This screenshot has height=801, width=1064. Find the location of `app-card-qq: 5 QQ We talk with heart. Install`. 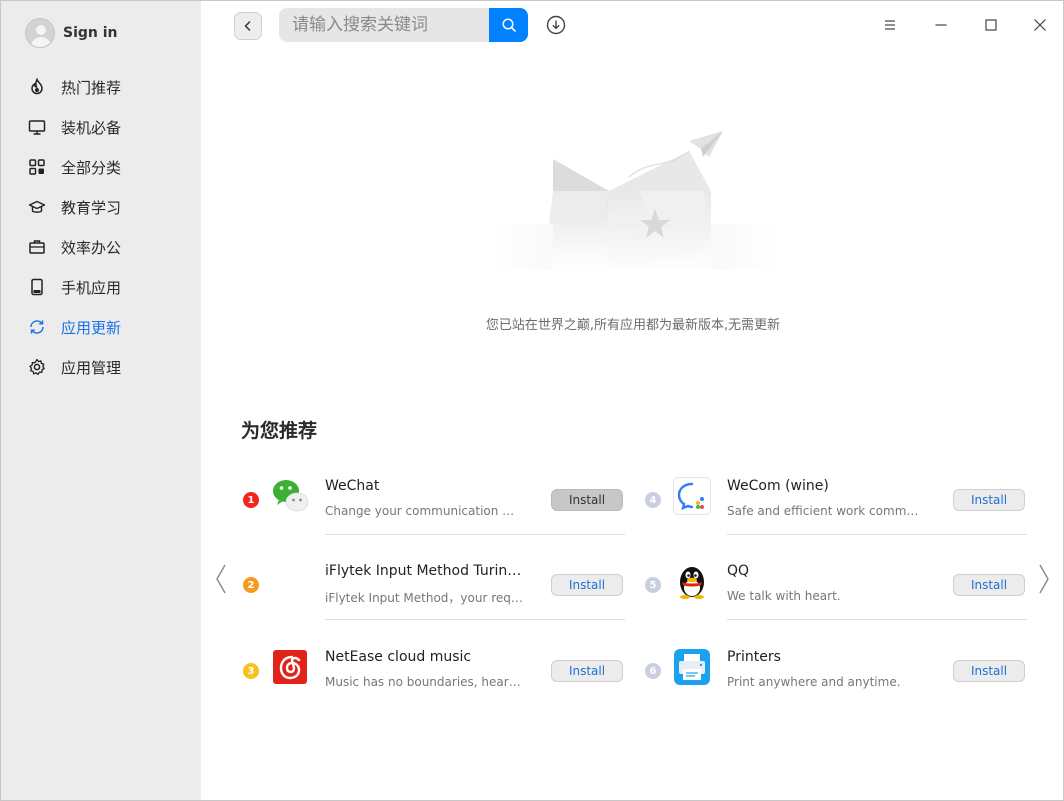

app-card-qq: 5 QQ We talk with heart. Install is located at coordinates (836, 587).